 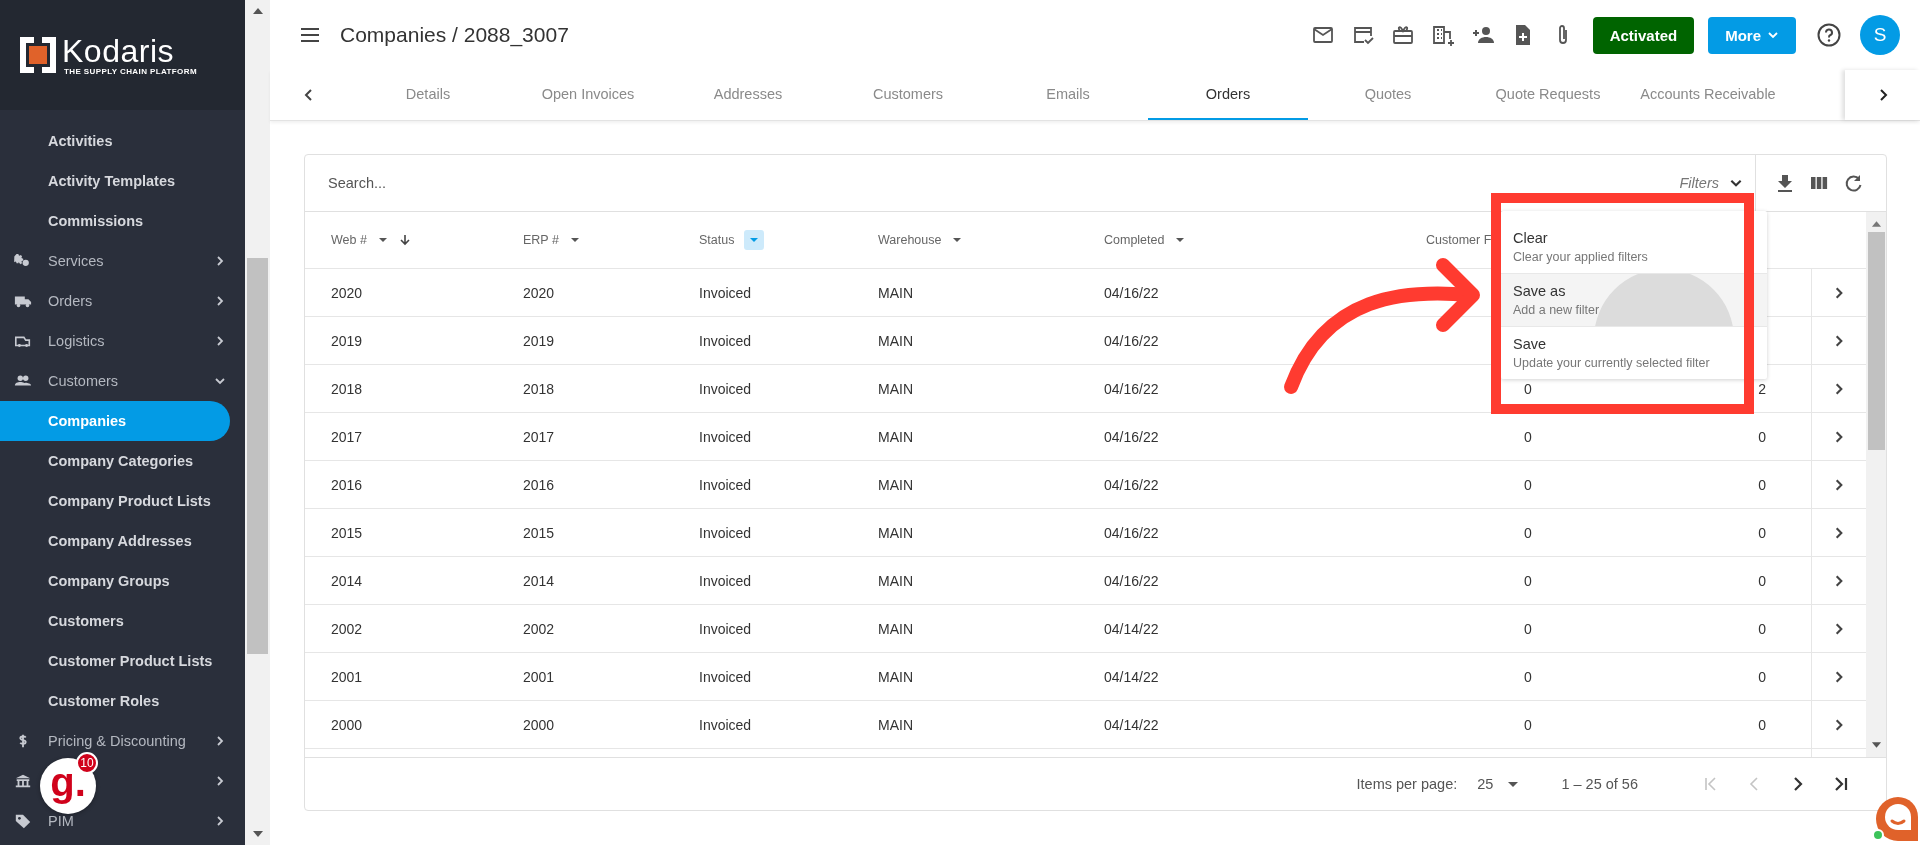 What do you see at coordinates (1068, 95) in the screenshot?
I see `tab: Emails` at bounding box center [1068, 95].